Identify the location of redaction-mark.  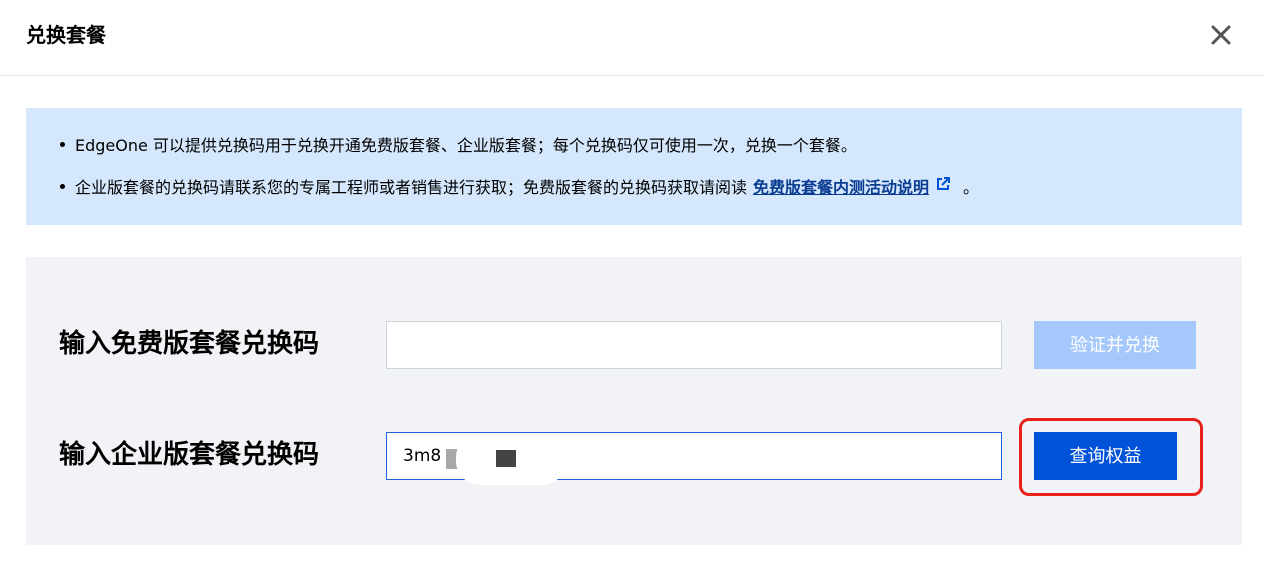
(506, 458).